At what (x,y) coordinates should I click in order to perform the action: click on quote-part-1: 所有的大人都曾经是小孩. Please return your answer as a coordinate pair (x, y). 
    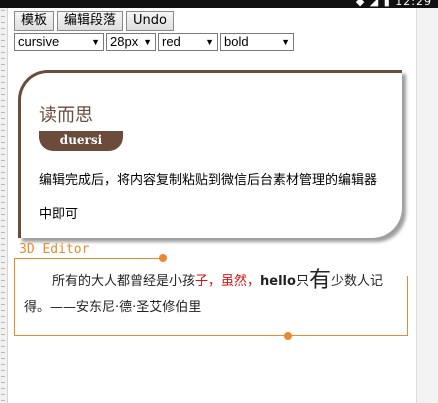
    Looking at the image, I should click on (124, 281).